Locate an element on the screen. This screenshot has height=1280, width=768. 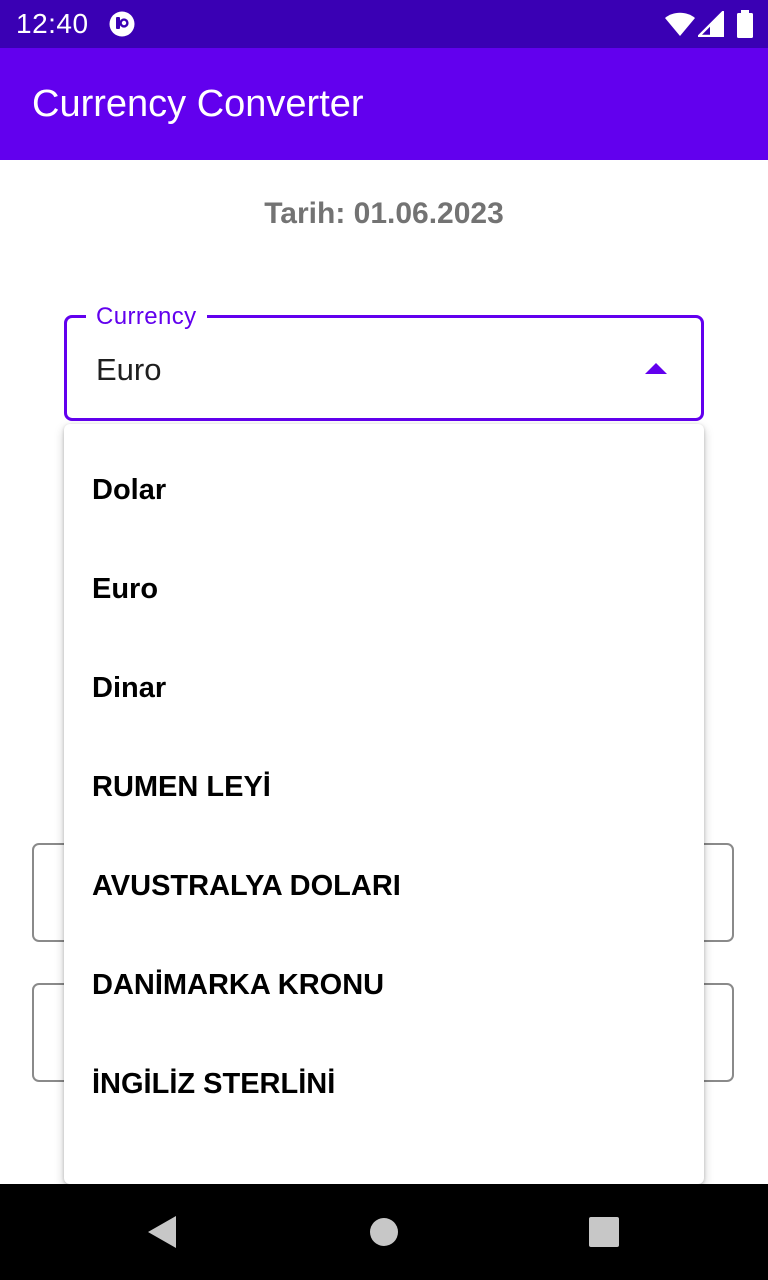
dropdown-option-avustralya-dolari: AVUSTRALYA DOLARI is located at coordinates (384, 886).